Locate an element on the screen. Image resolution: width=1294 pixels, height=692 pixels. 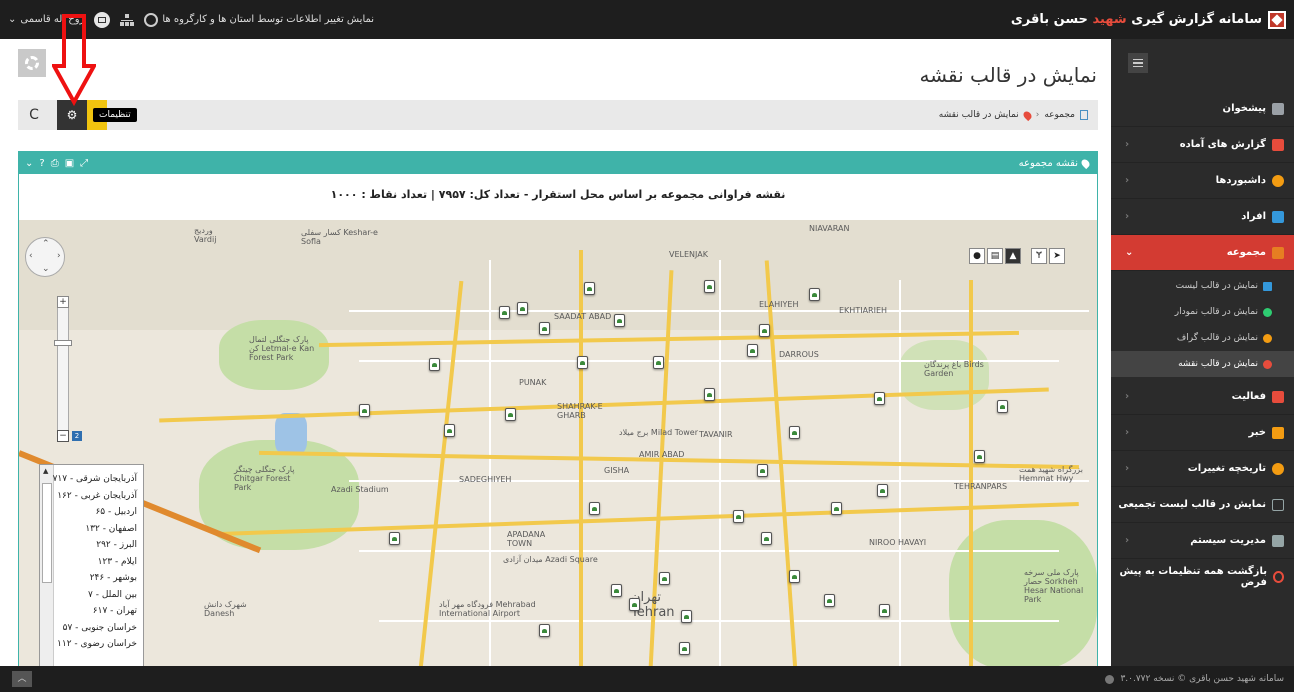
map-label: PUNAK is located at coordinates (533, 382).